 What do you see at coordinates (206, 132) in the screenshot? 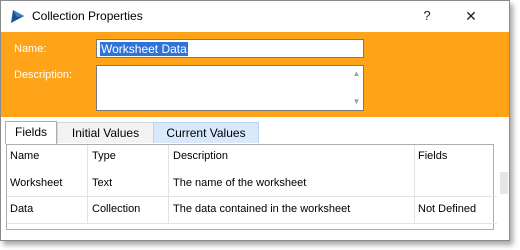
I see `tab-current-values: Current Values` at bounding box center [206, 132].